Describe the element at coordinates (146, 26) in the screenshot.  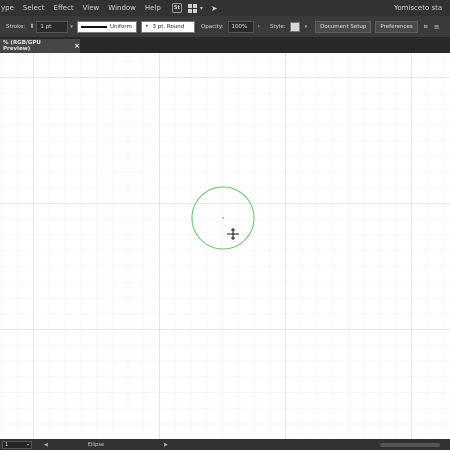
I see `round-brush-icon: •` at that location.